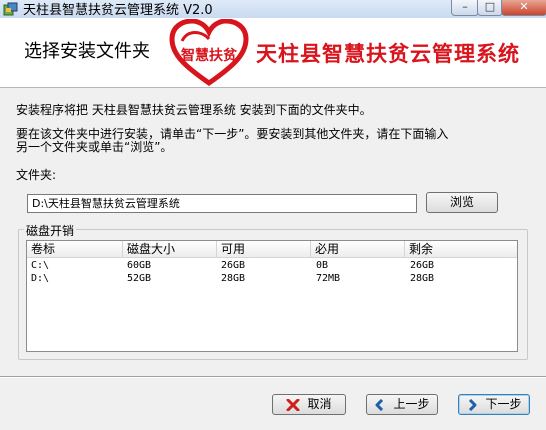  Describe the element at coordinates (272, 278) in the screenshot. I see `table-row: D:\ 52GB 28GB 72MB 28GB` at that location.